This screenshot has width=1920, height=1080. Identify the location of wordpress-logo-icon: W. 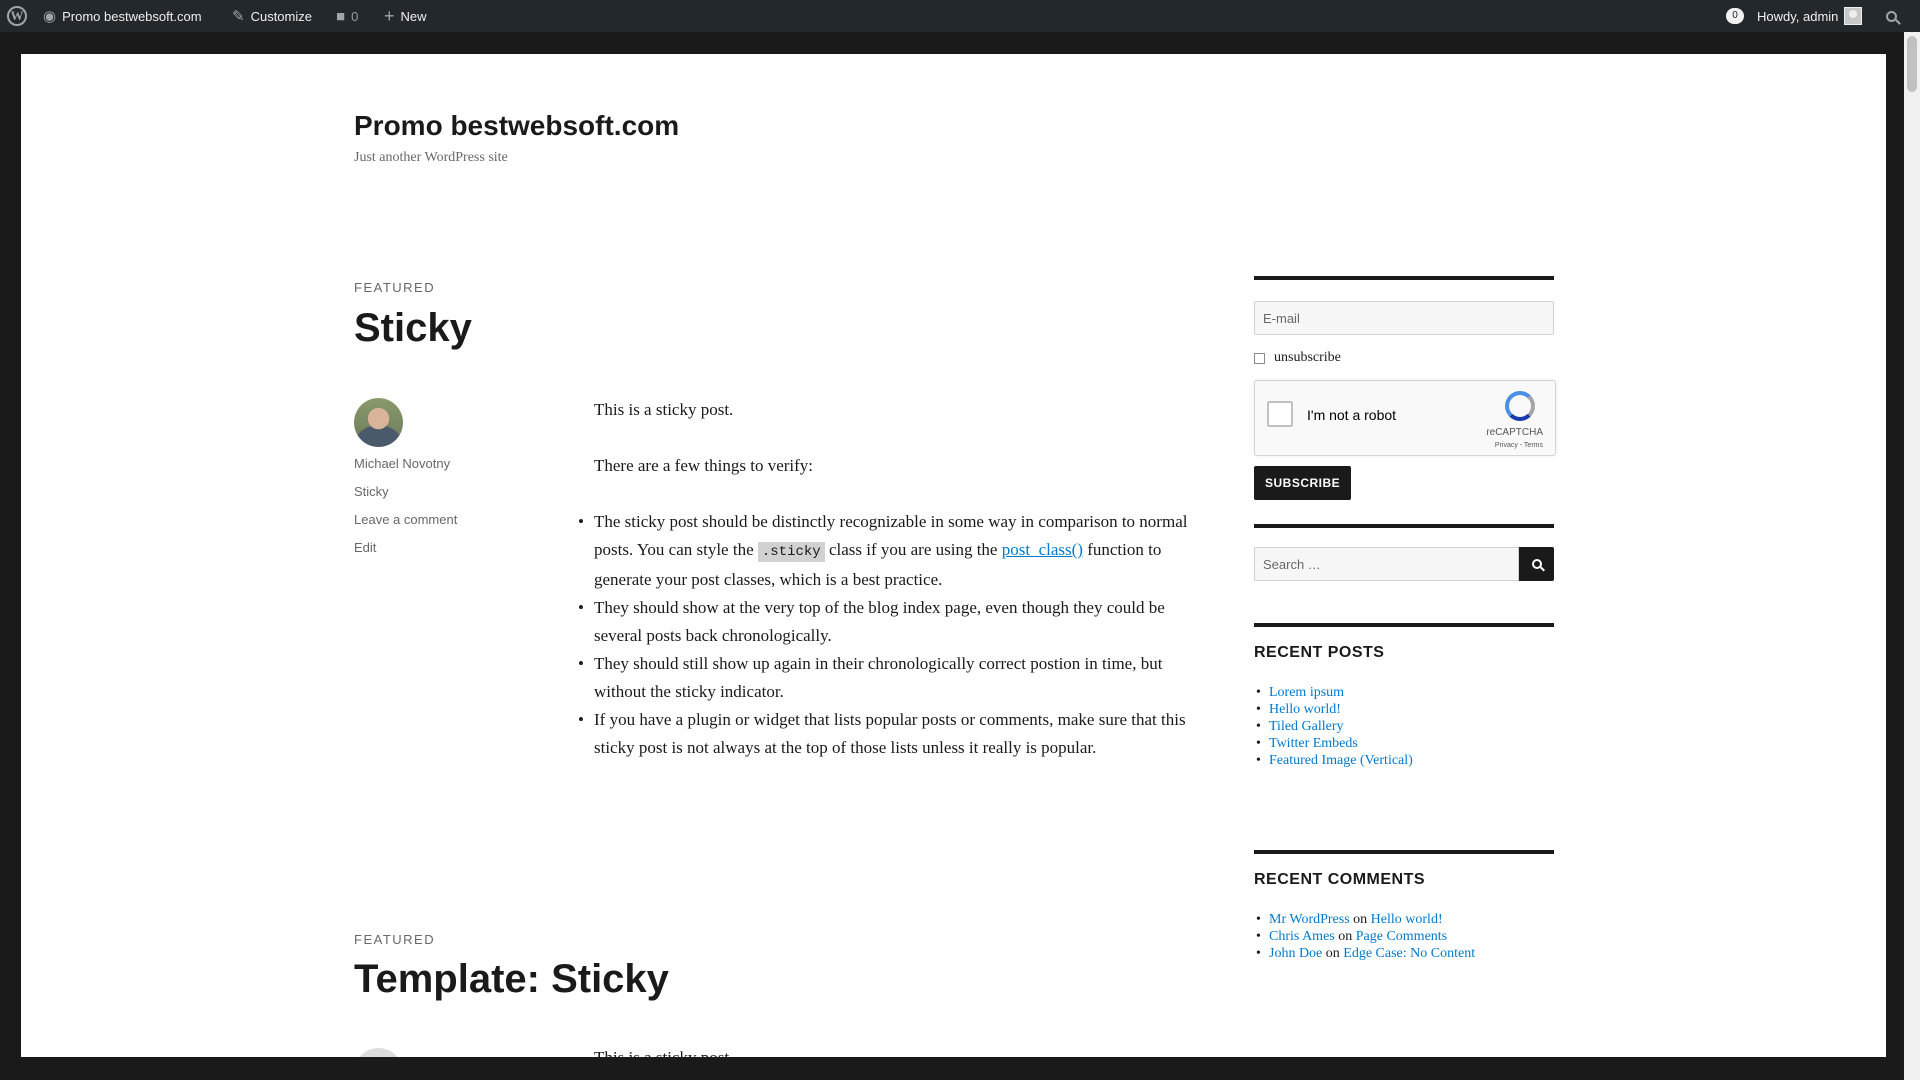
(17, 16).